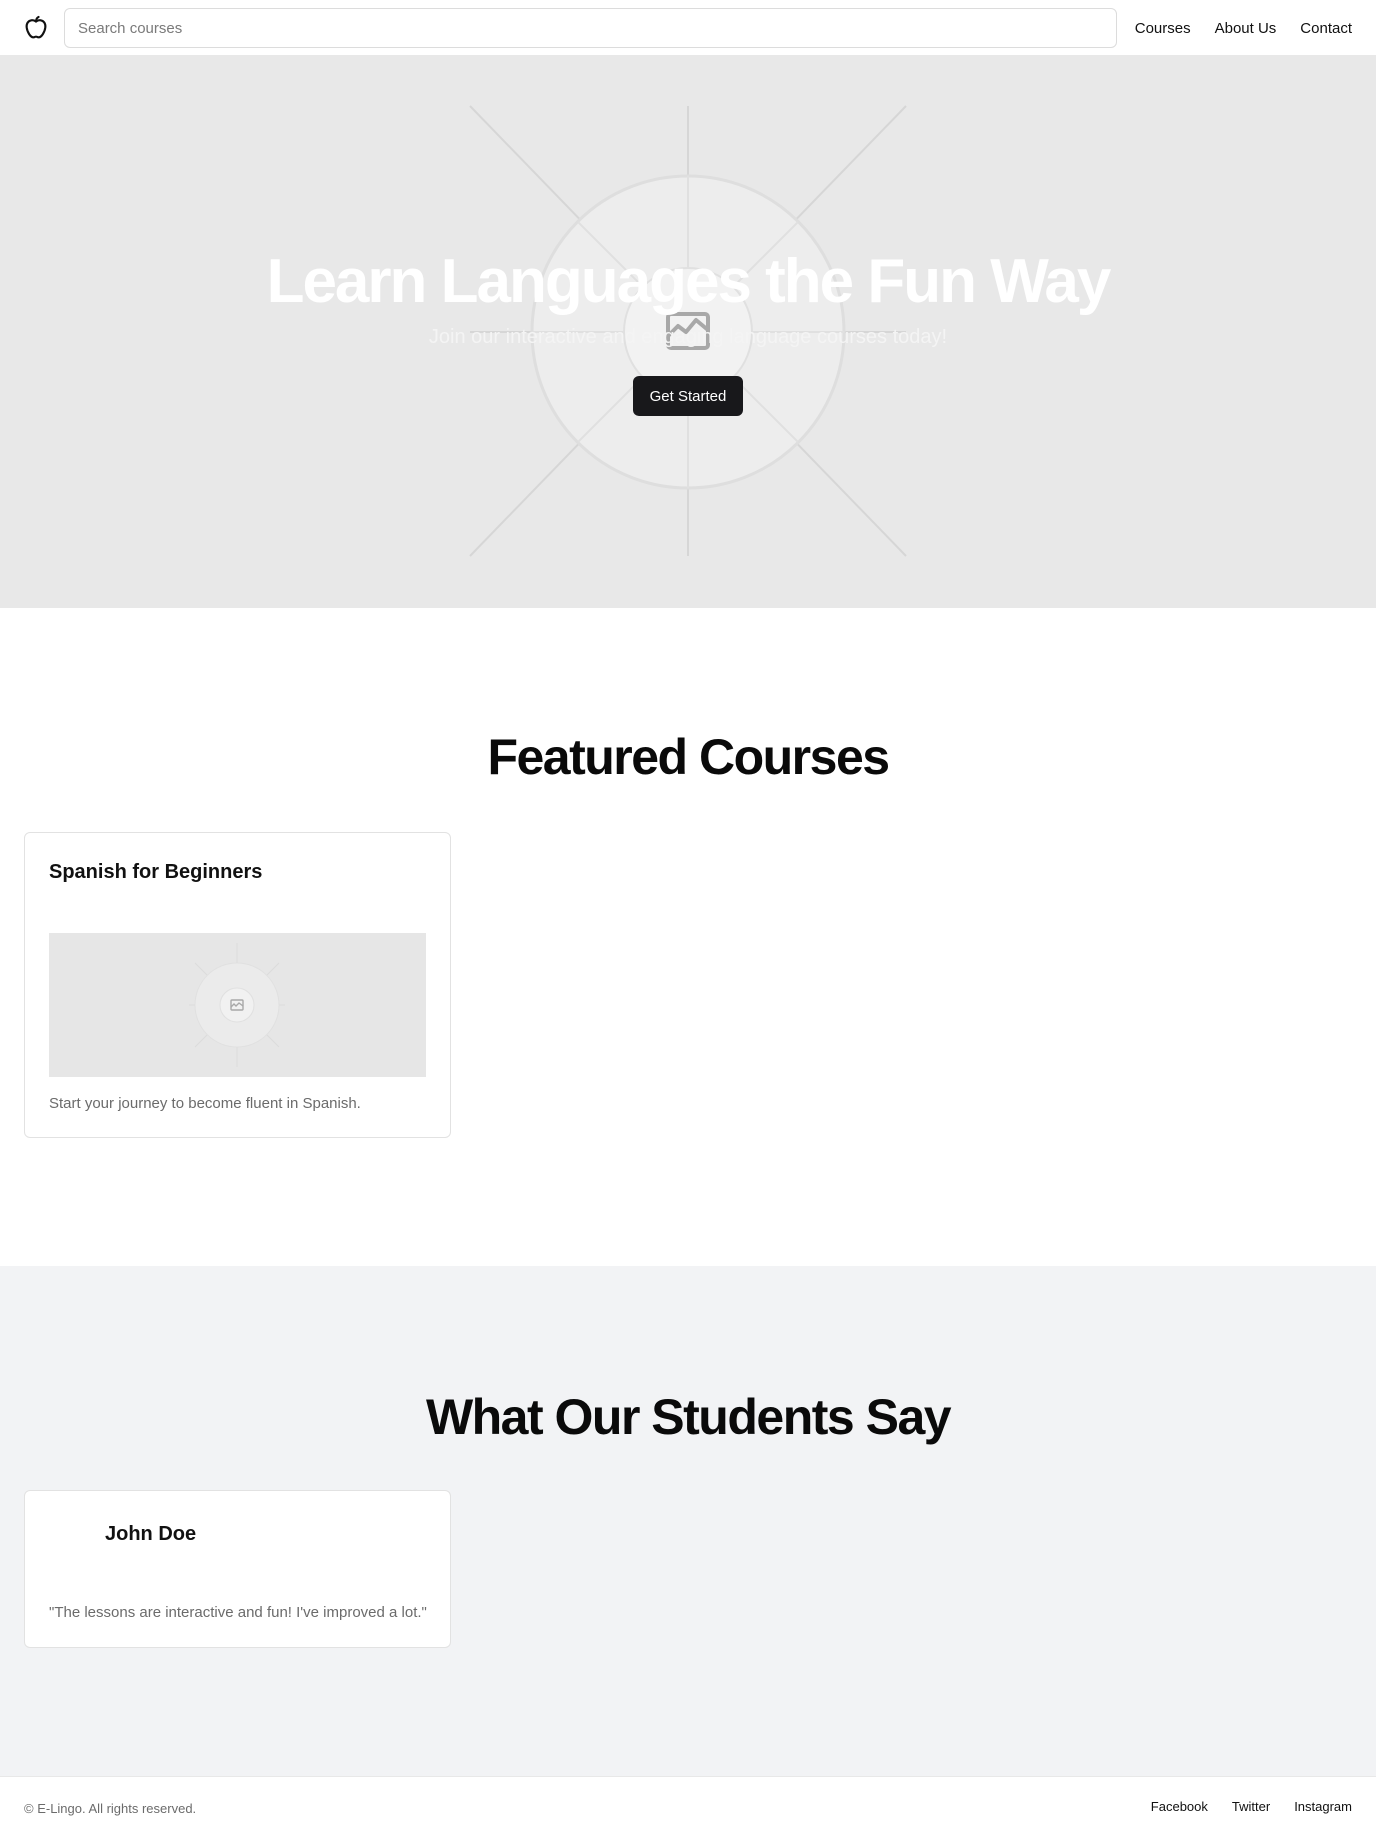 Image resolution: width=1376 pixels, height=1841 pixels. I want to click on image-placeholder-icon, so click(237, 1005).